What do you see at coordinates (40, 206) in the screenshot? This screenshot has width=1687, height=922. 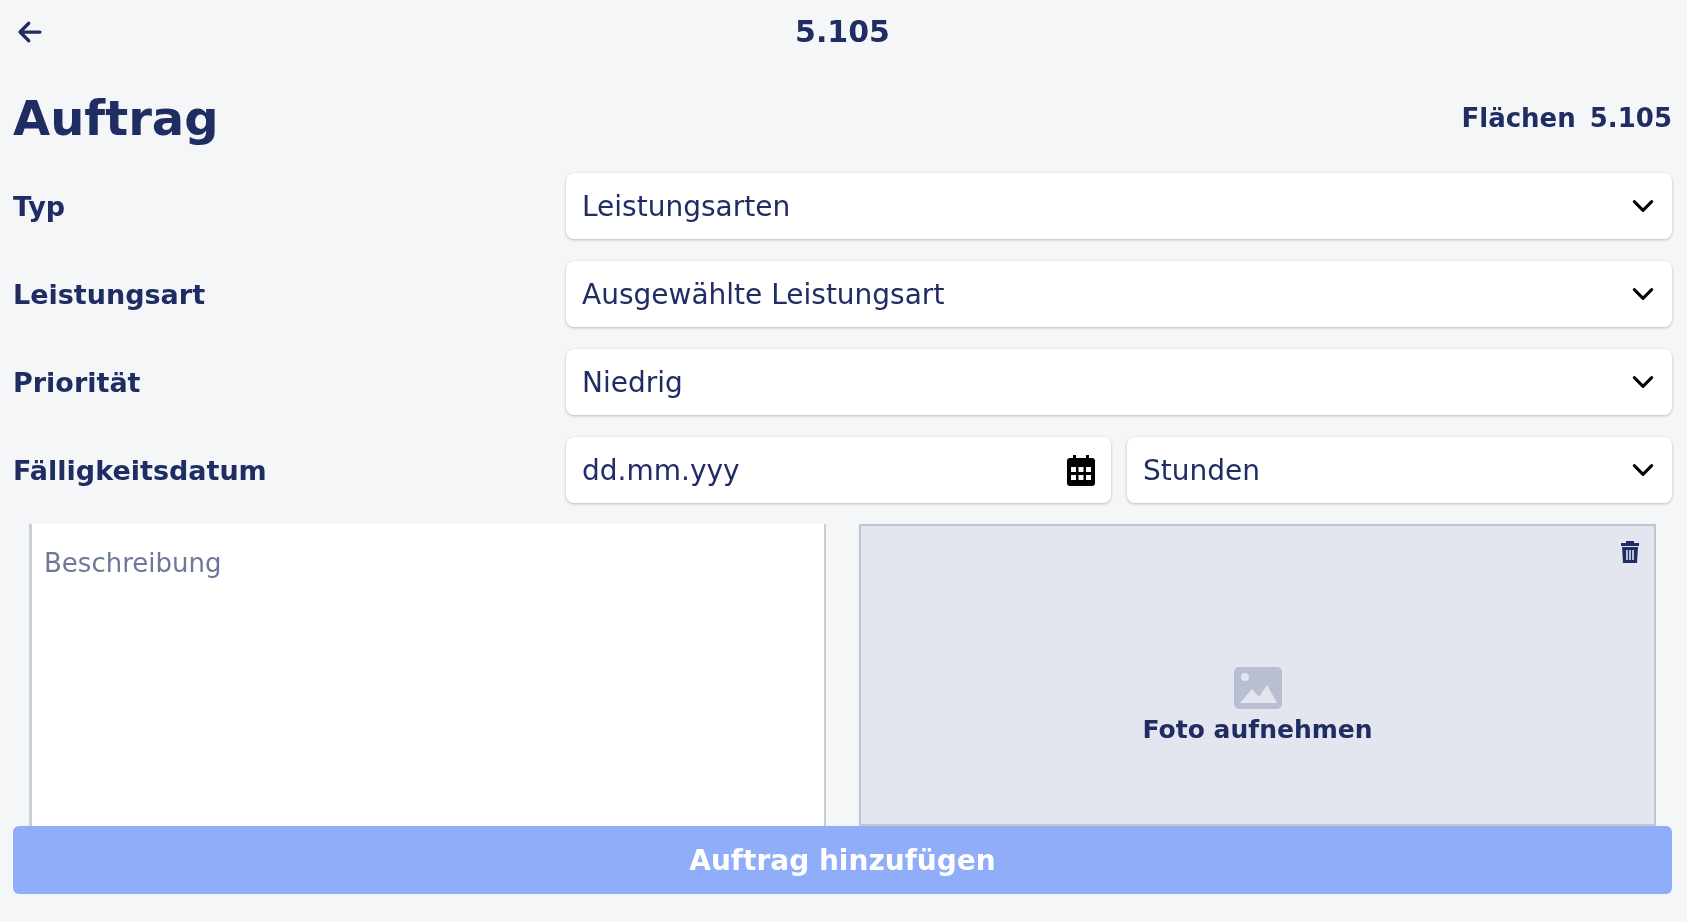 I see `field-label: Typ` at bounding box center [40, 206].